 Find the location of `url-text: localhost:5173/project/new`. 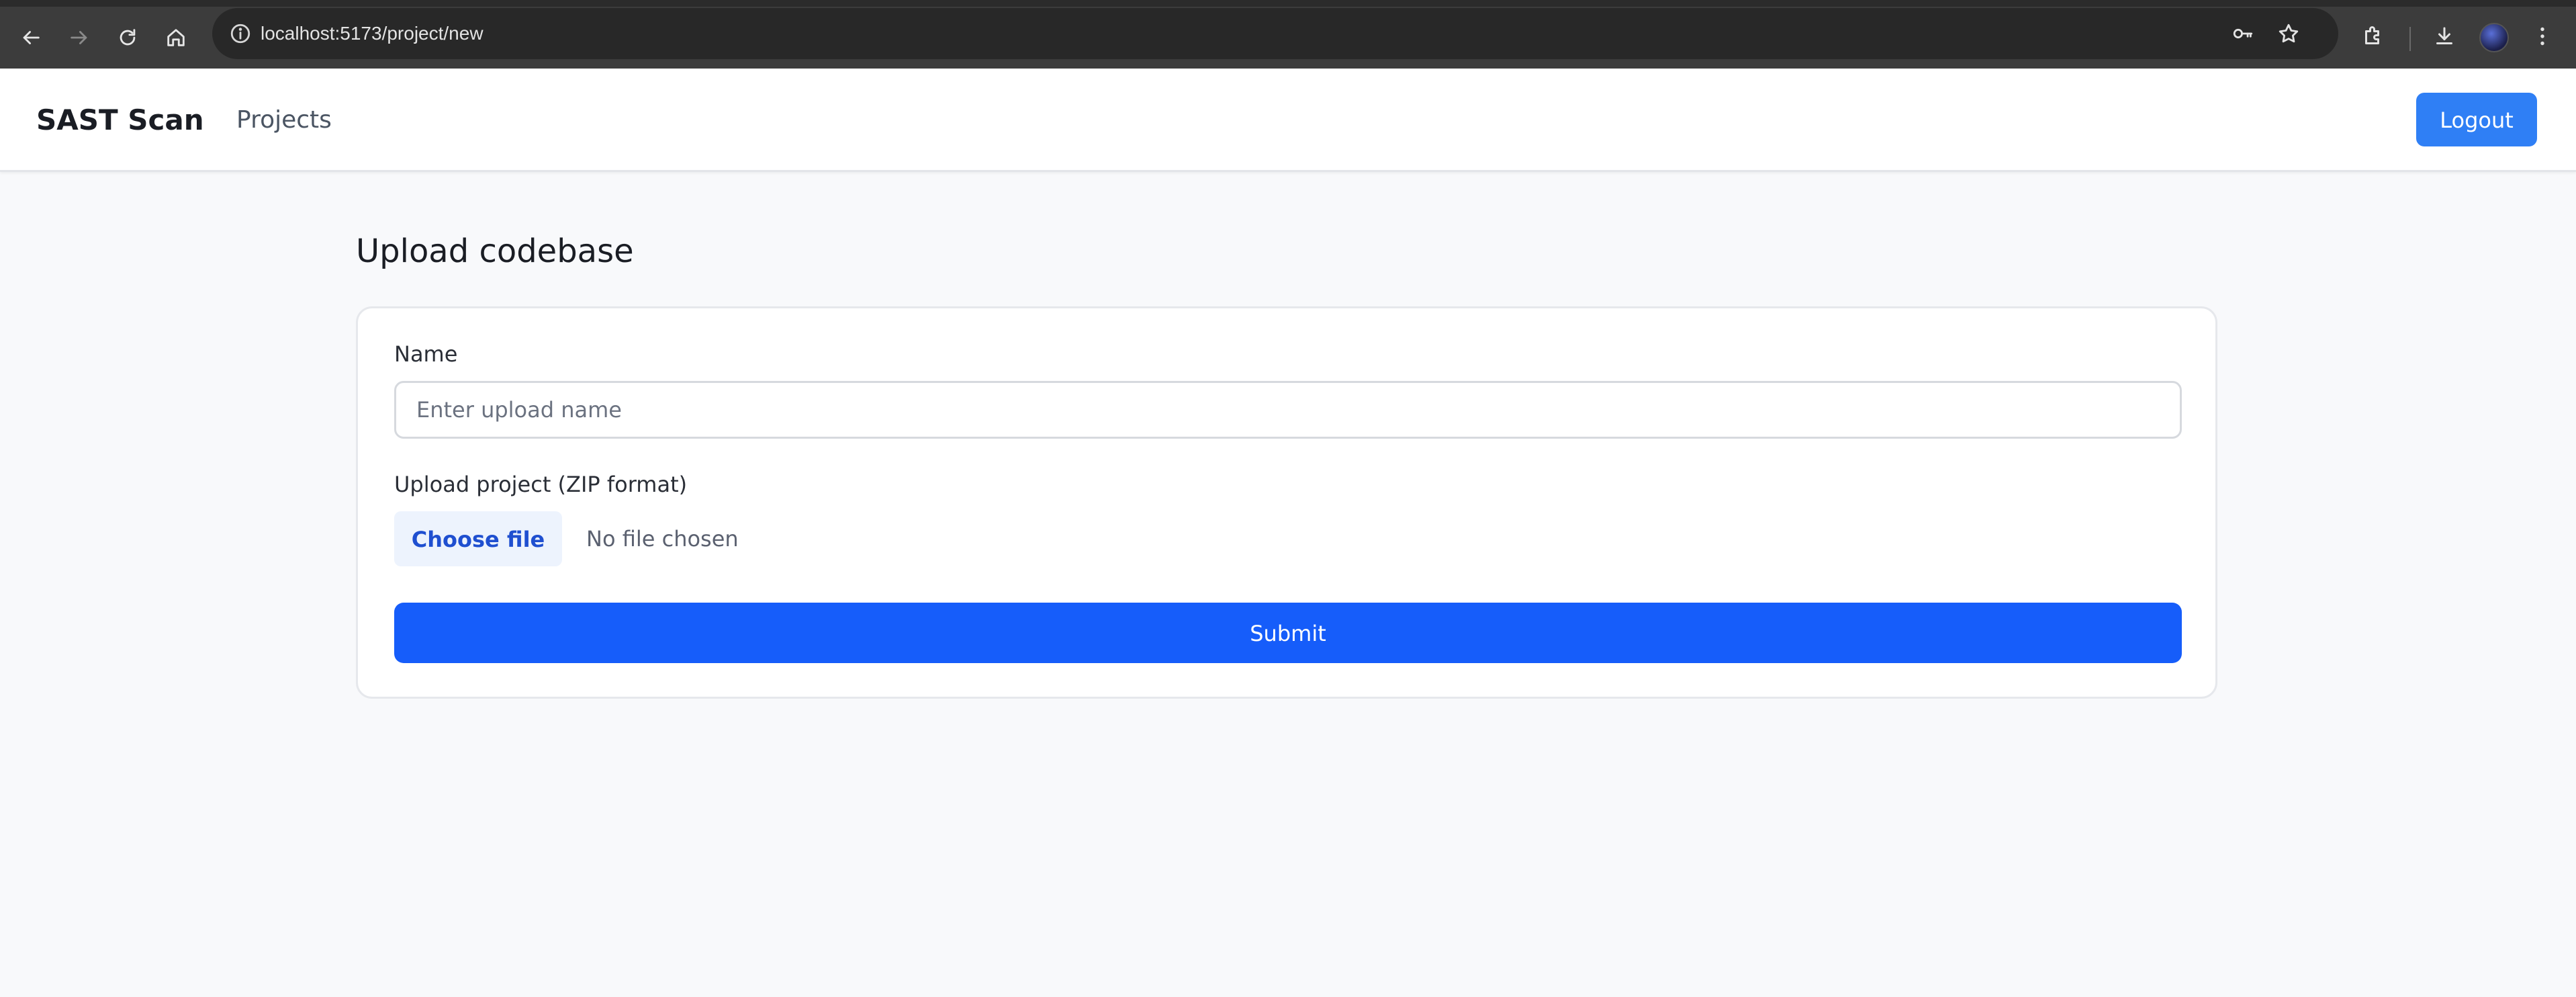

url-text: localhost:5173/project/new is located at coordinates (372, 33).